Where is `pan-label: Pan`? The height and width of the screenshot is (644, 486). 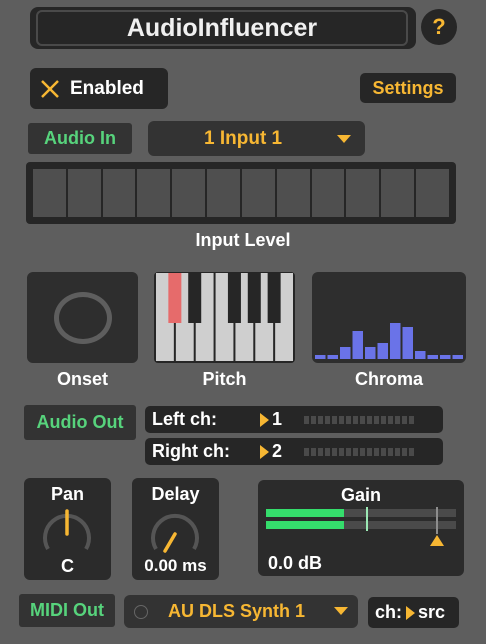
pan-label: Pan is located at coordinates (67, 494).